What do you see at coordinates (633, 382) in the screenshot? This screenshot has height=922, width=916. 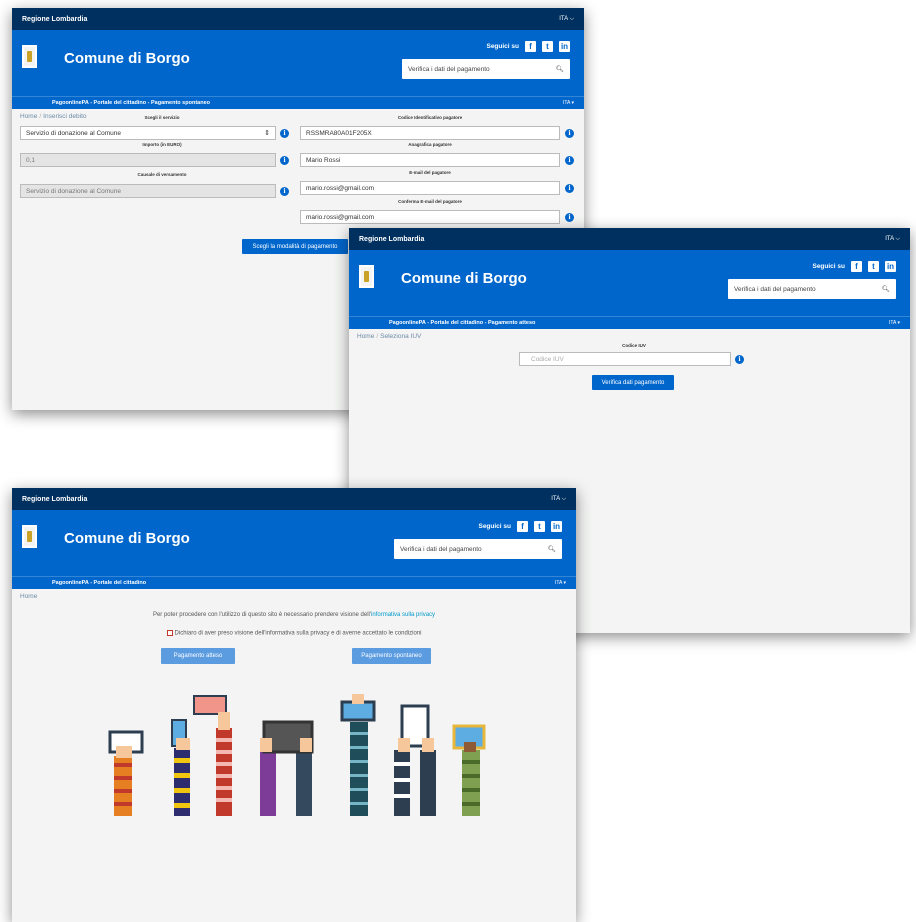 I see `verify-payment-button: Verifica dati pagamento` at bounding box center [633, 382].